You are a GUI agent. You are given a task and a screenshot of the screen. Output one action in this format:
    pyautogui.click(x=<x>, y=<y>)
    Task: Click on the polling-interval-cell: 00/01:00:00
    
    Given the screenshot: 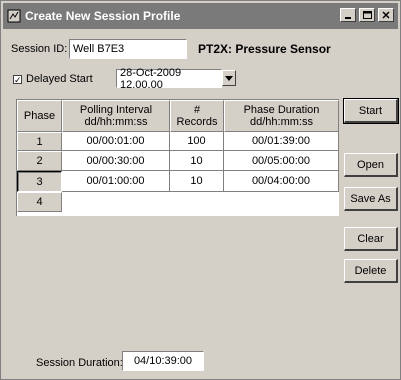 What is the action you would take?
    pyautogui.click(x=116, y=181)
    